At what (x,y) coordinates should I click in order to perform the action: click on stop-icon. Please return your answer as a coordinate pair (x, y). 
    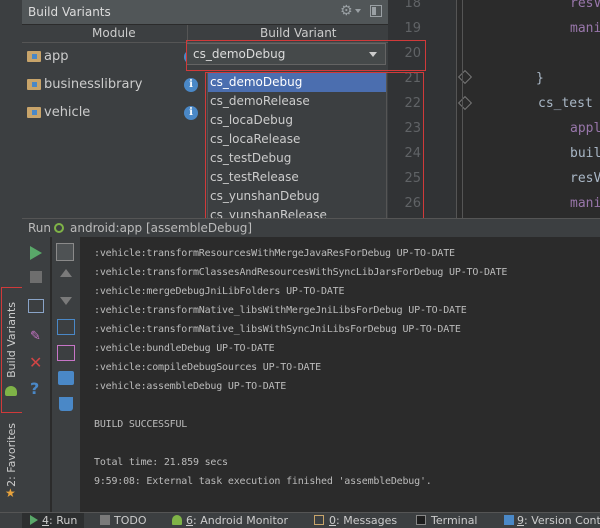
    Looking at the image, I should click on (36, 277).